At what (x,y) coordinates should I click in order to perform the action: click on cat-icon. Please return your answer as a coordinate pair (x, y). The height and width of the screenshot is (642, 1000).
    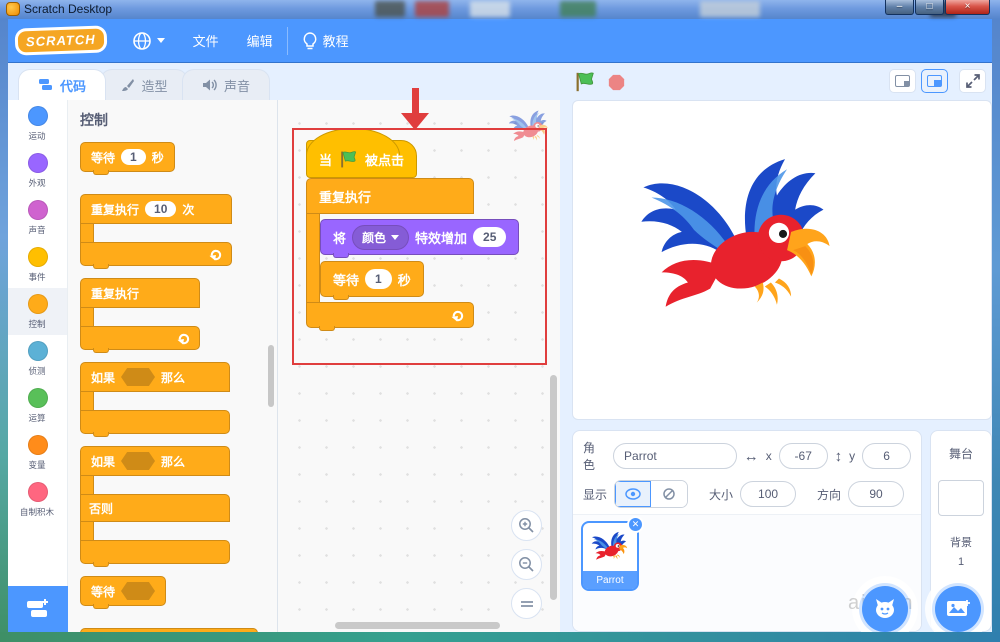
    Looking at the image, I should click on (885, 608).